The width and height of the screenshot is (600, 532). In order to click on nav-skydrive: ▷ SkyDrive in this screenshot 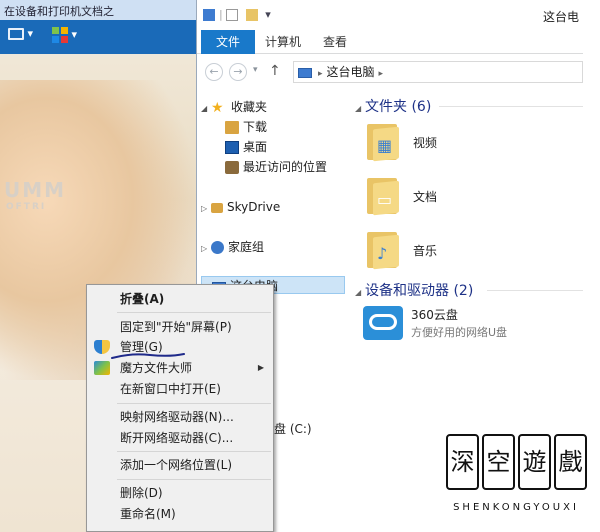, I will do `click(240, 207)`.